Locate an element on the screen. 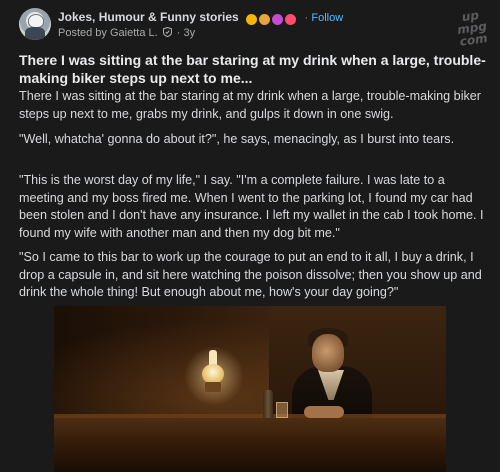 The width and height of the screenshot is (500, 472). party-emoji-icon is located at coordinates (278, 20).